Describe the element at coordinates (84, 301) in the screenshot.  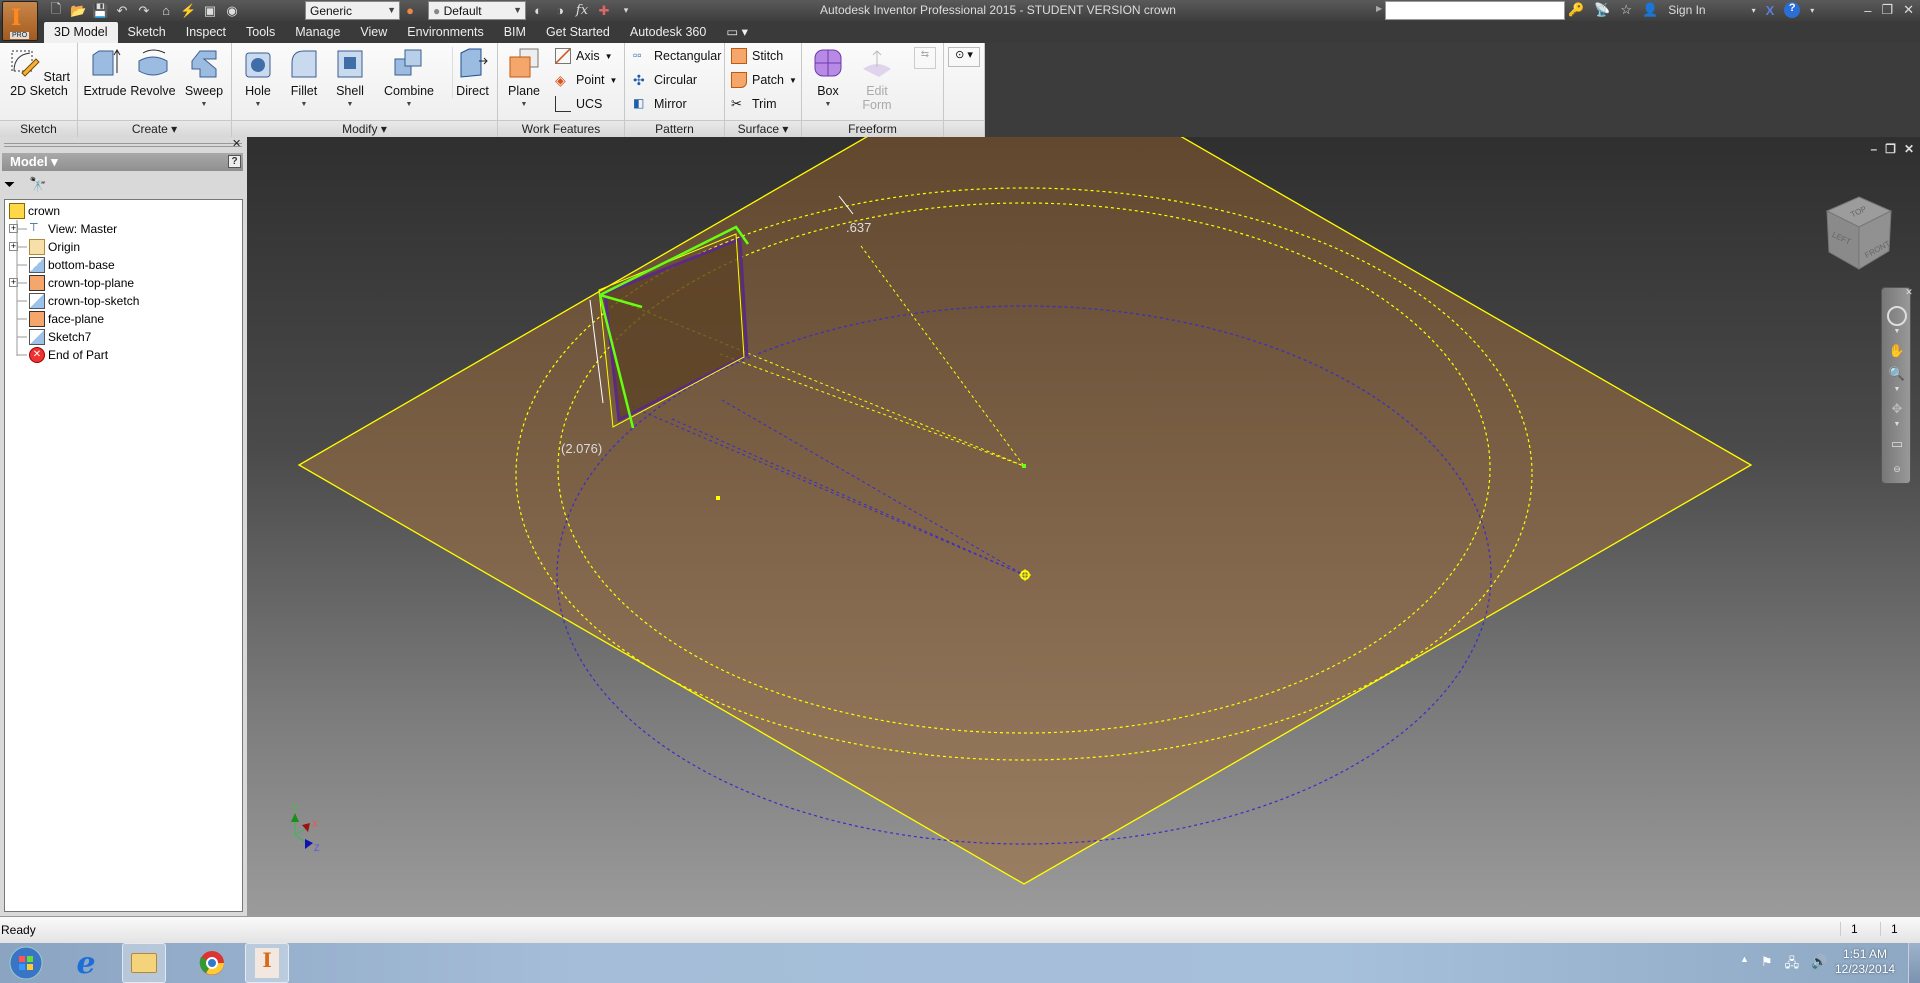
I see `tree-item-crown-top-sketch: crown-top-sketch` at that location.